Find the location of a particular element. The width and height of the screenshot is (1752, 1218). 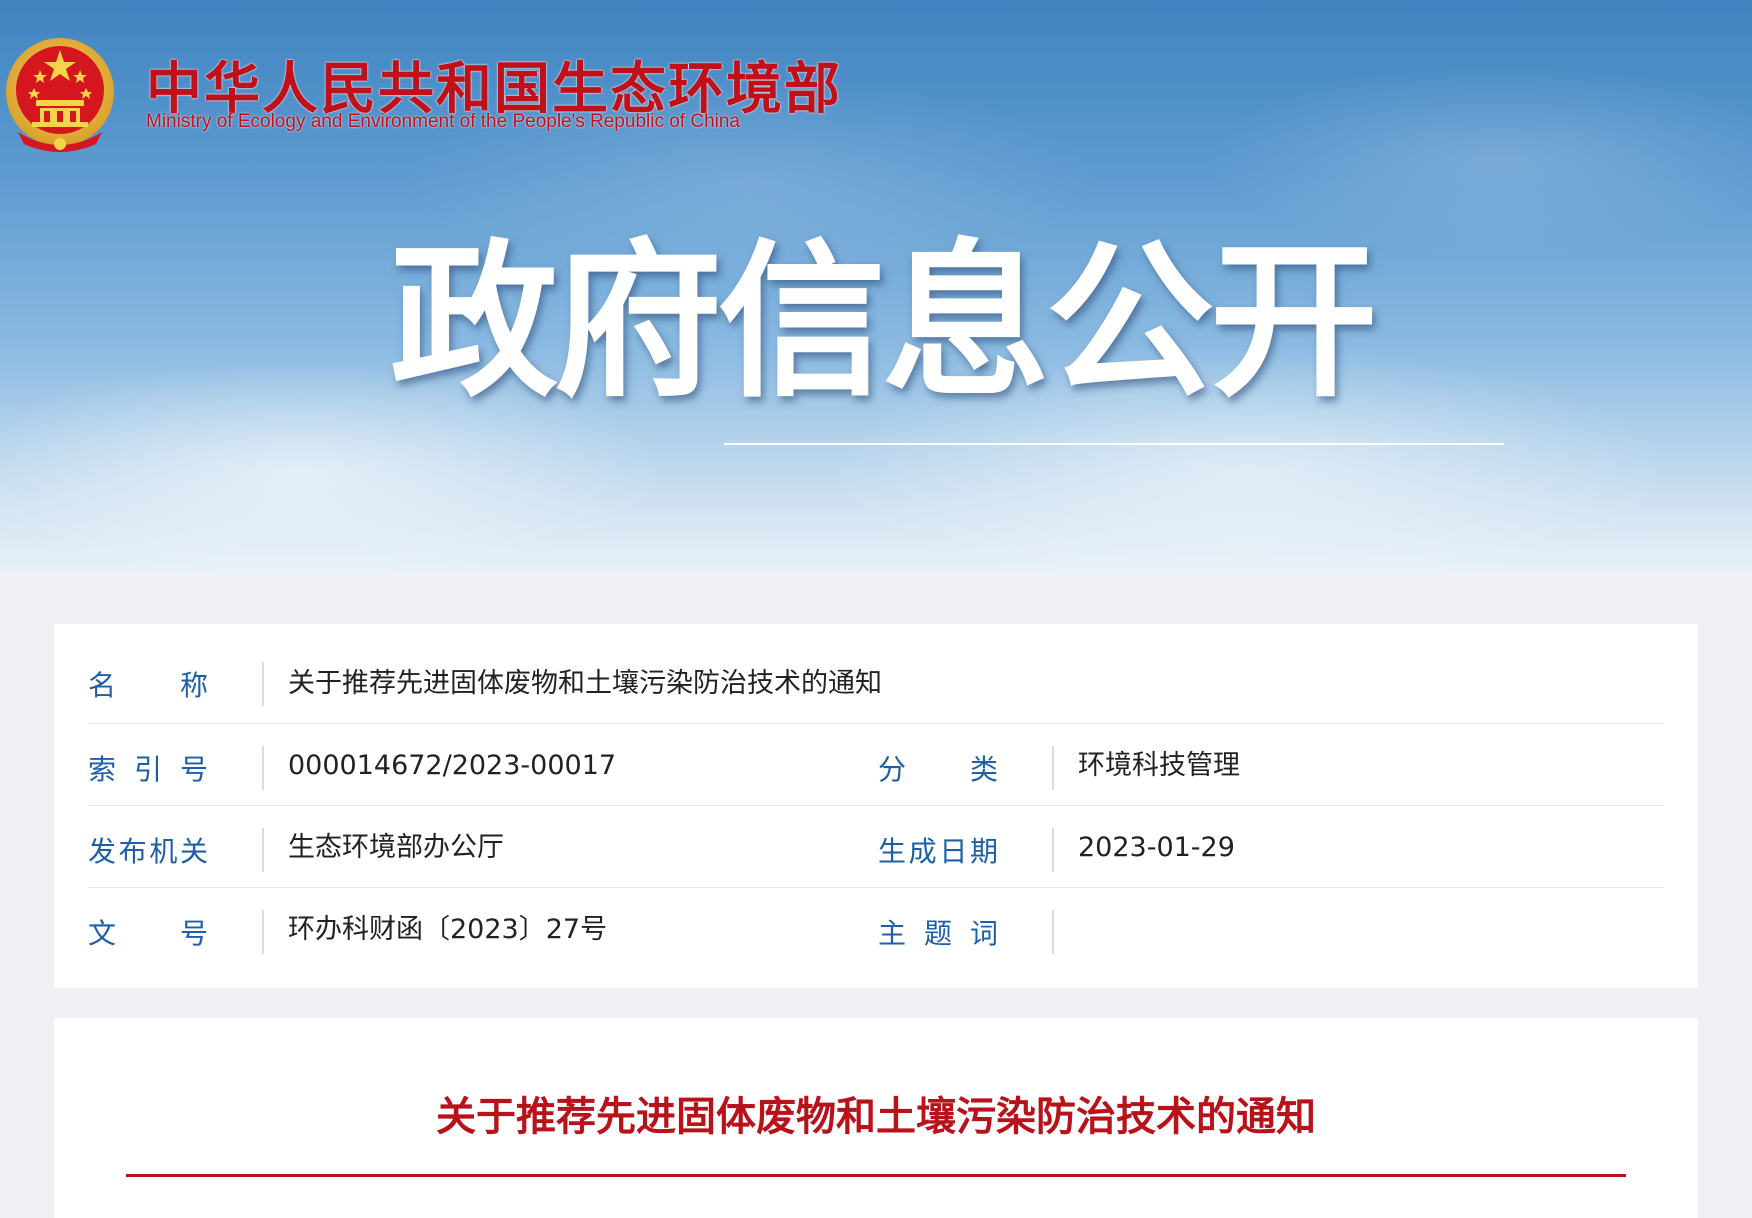

issuer-label: 发布机关 is located at coordinates (148, 851).